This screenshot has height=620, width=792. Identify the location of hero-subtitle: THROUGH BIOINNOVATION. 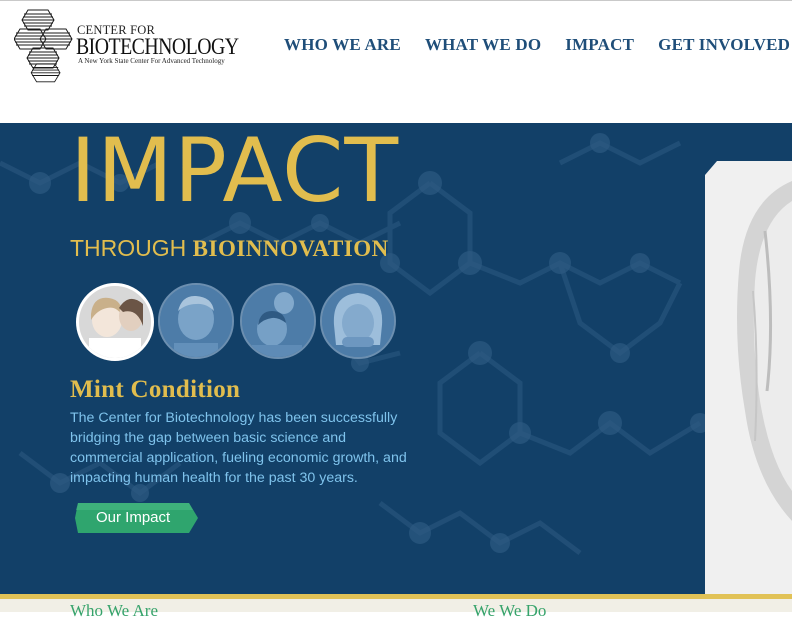
(229, 248).